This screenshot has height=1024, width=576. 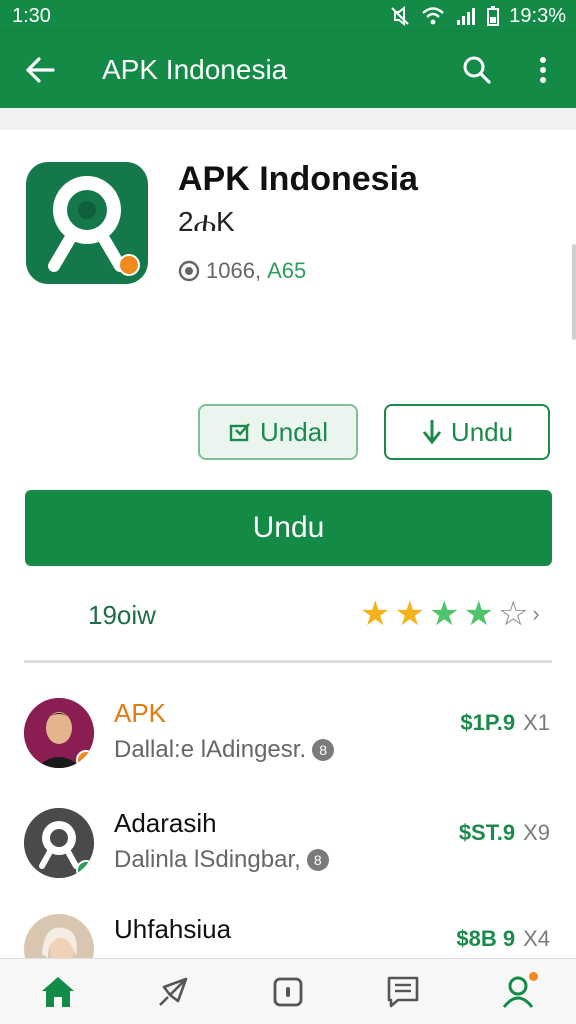 I want to click on price-multiplier: X9, so click(x=536, y=832).